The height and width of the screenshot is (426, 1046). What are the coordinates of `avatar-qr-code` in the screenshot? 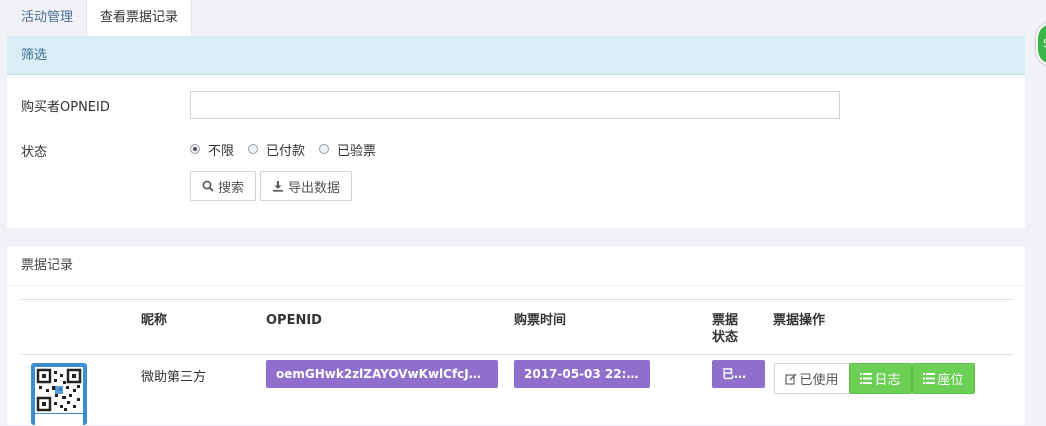 It's located at (59, 394).